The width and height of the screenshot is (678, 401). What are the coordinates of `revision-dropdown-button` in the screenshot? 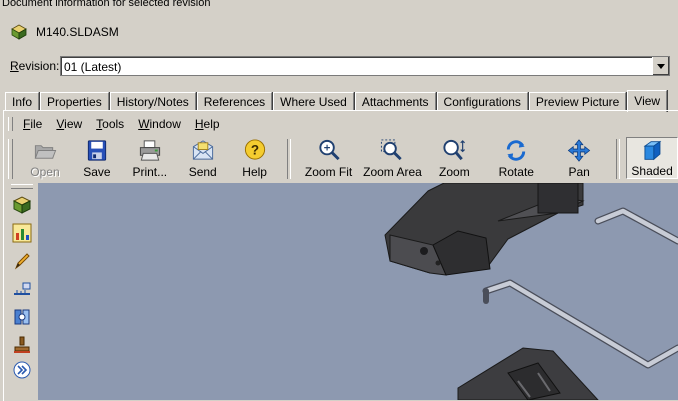 It's located at (660, 66).